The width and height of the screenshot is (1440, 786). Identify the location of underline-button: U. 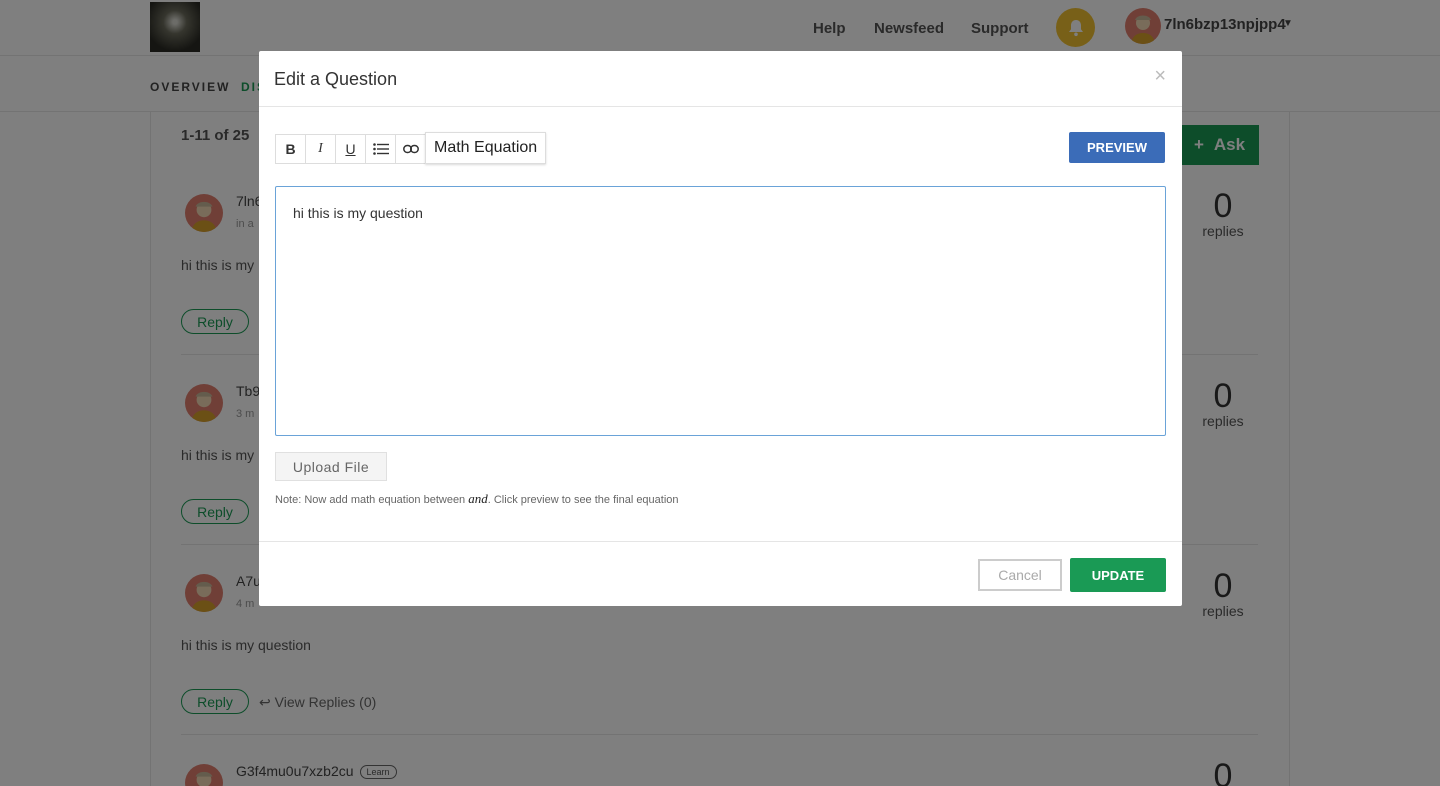
(350, 149).